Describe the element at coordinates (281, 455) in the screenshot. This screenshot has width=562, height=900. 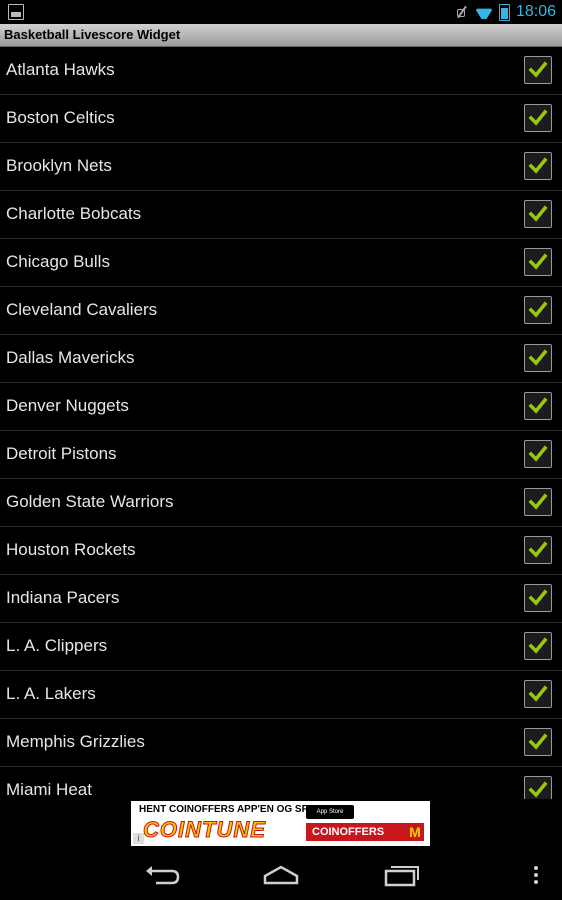
I see `team-row: Detroit Pistons` at that location.